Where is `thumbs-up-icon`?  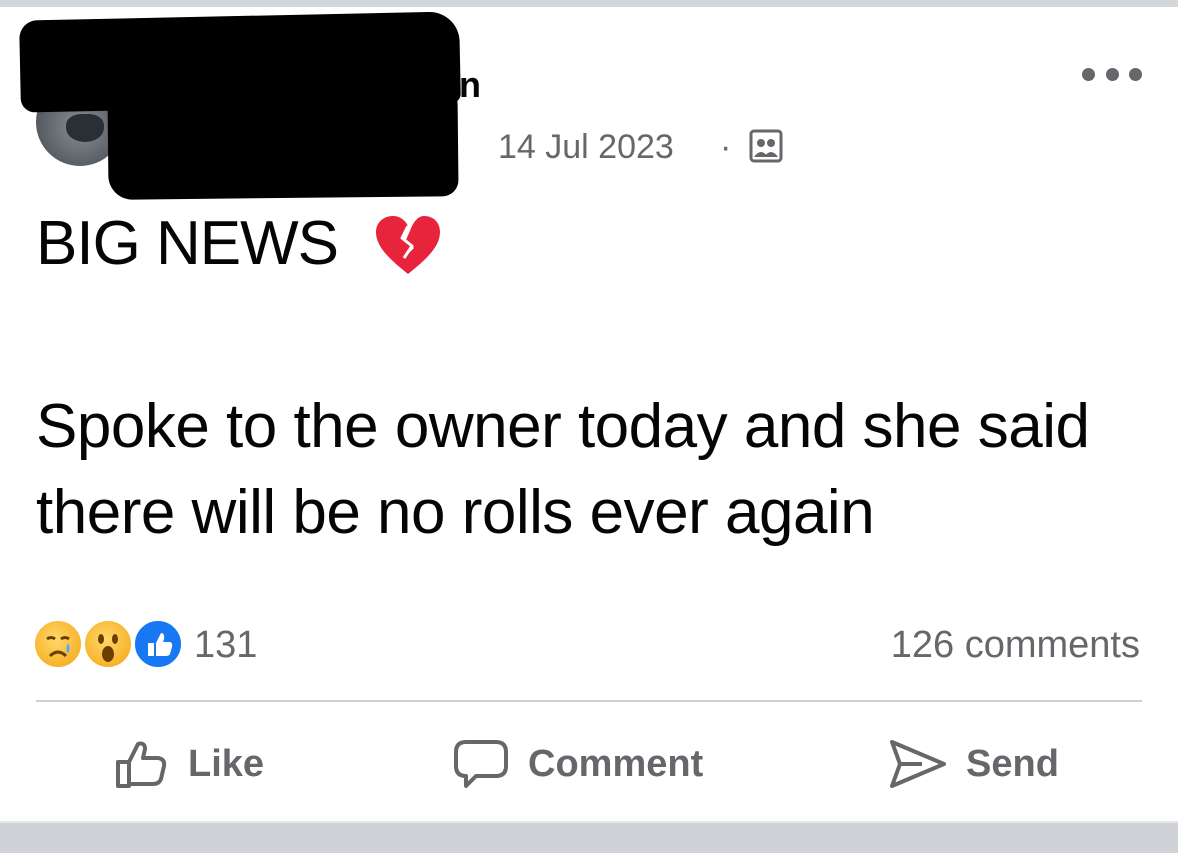 thumbs-up-icon is located at coordinates (141, 764).